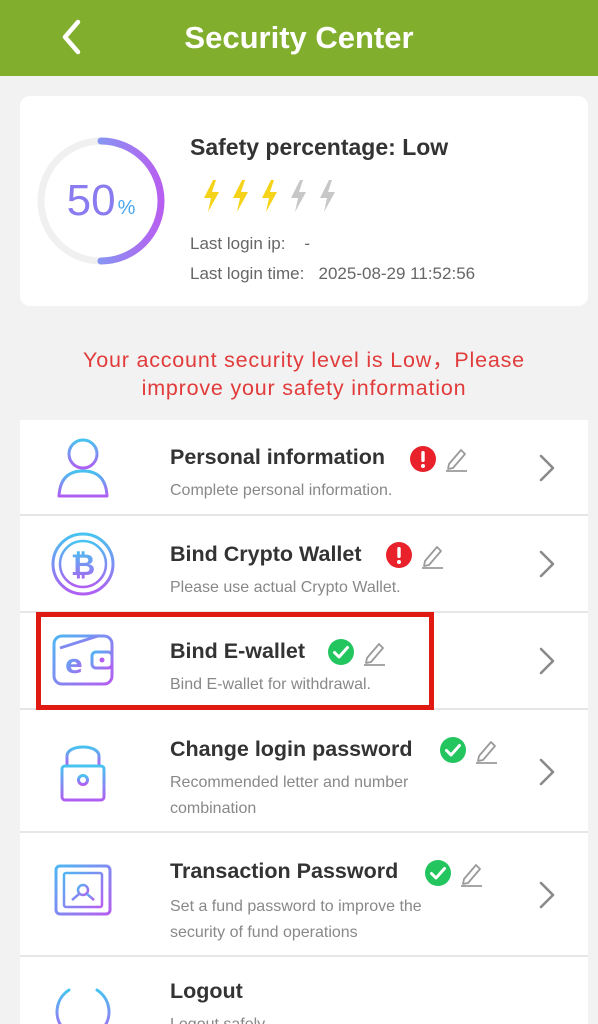 This screenshot has width=598, height=1024. I want to click on menu-item-description: Please use actual Crypto Wallet., so click(285, 587).